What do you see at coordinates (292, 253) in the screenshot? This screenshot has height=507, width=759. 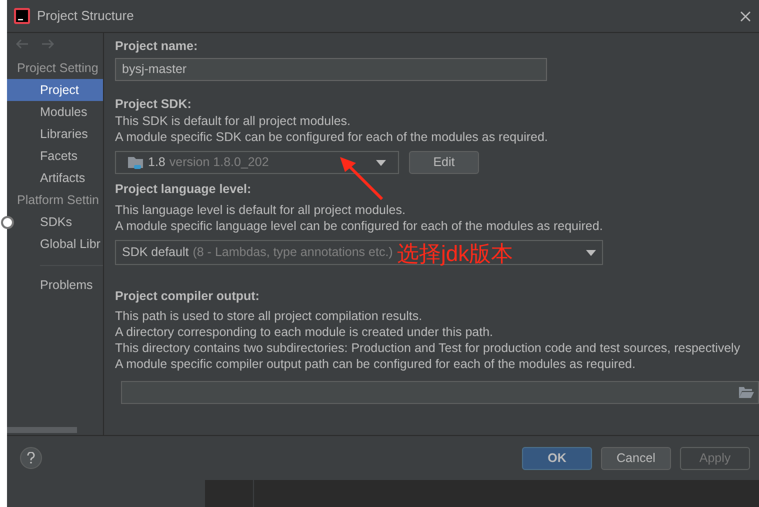 I see `language-level-detail: (8 - Lambdas, type annotations etc.)` at bounding box center [292, 253].